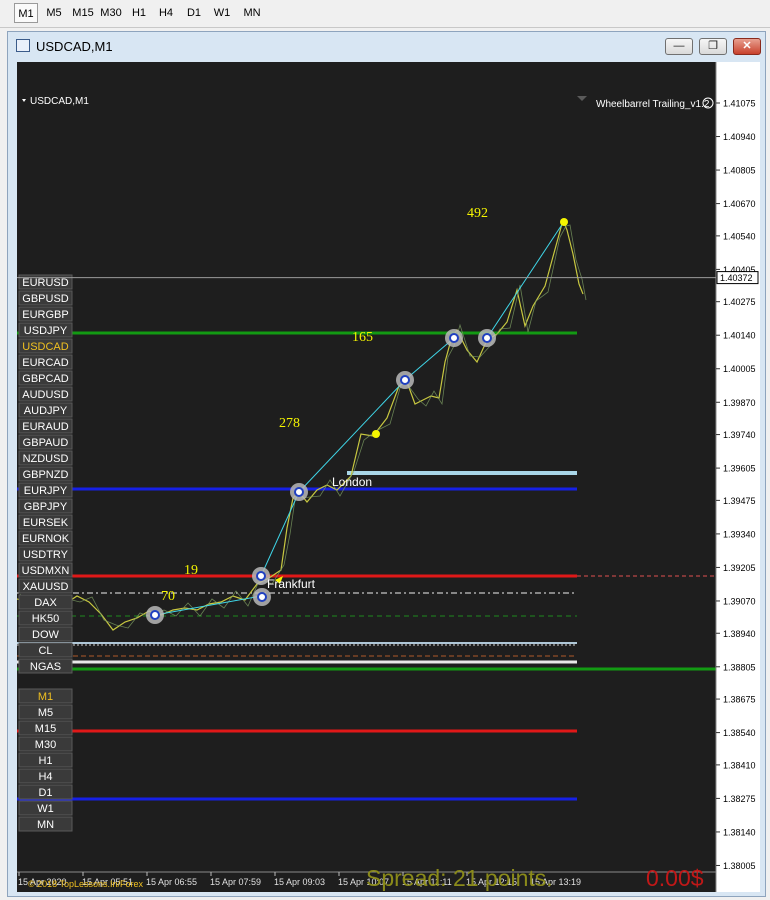  What do you see at coordinates (45, 299) in the screenshot?
I see `symbol-button-label: GBPUSD` at bounding box center [45, 299].